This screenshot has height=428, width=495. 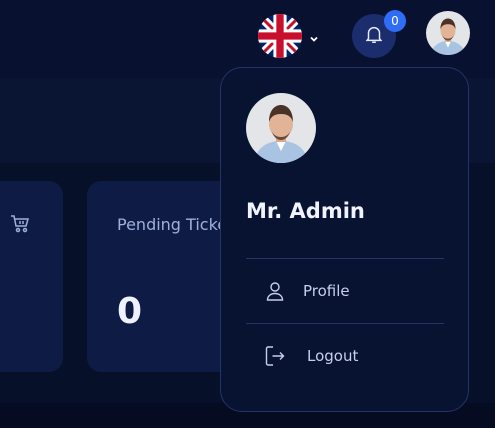 I want to click on user-icon, so click(x=275, y=293).